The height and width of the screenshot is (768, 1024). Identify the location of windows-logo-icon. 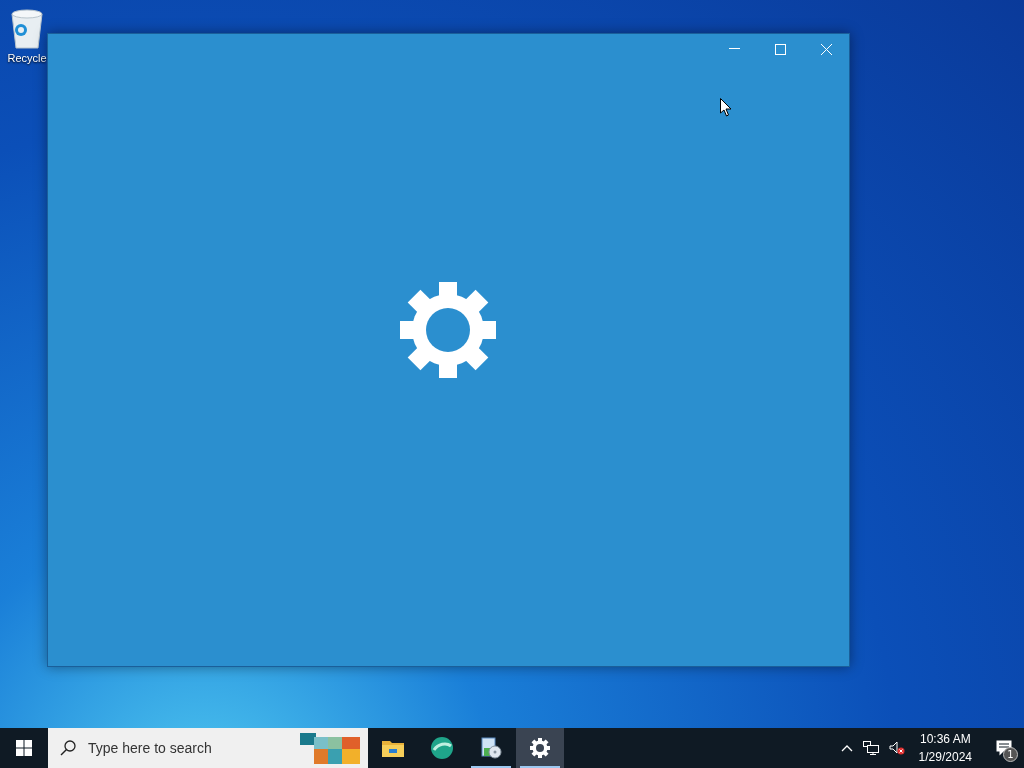
(24, 748).